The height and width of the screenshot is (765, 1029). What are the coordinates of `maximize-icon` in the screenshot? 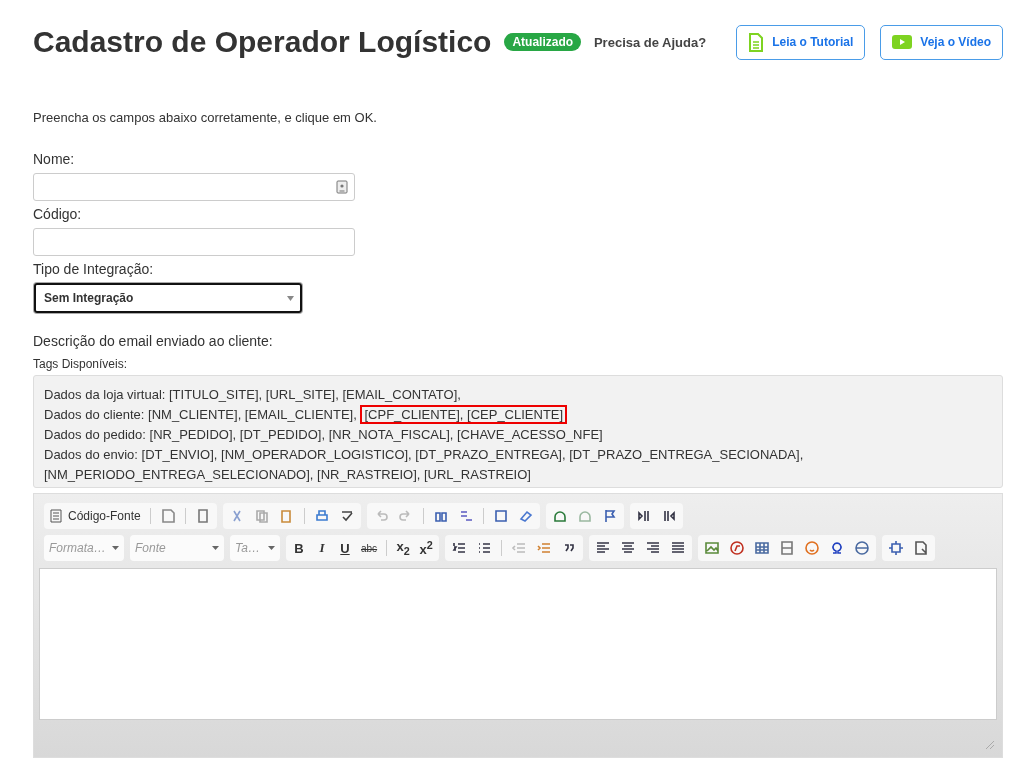 It's located at (896, 548).